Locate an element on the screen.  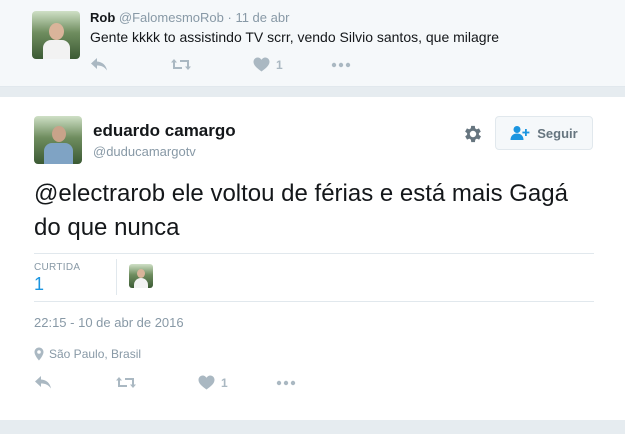
parent-retweet-button is located at coordinates (181, 64).